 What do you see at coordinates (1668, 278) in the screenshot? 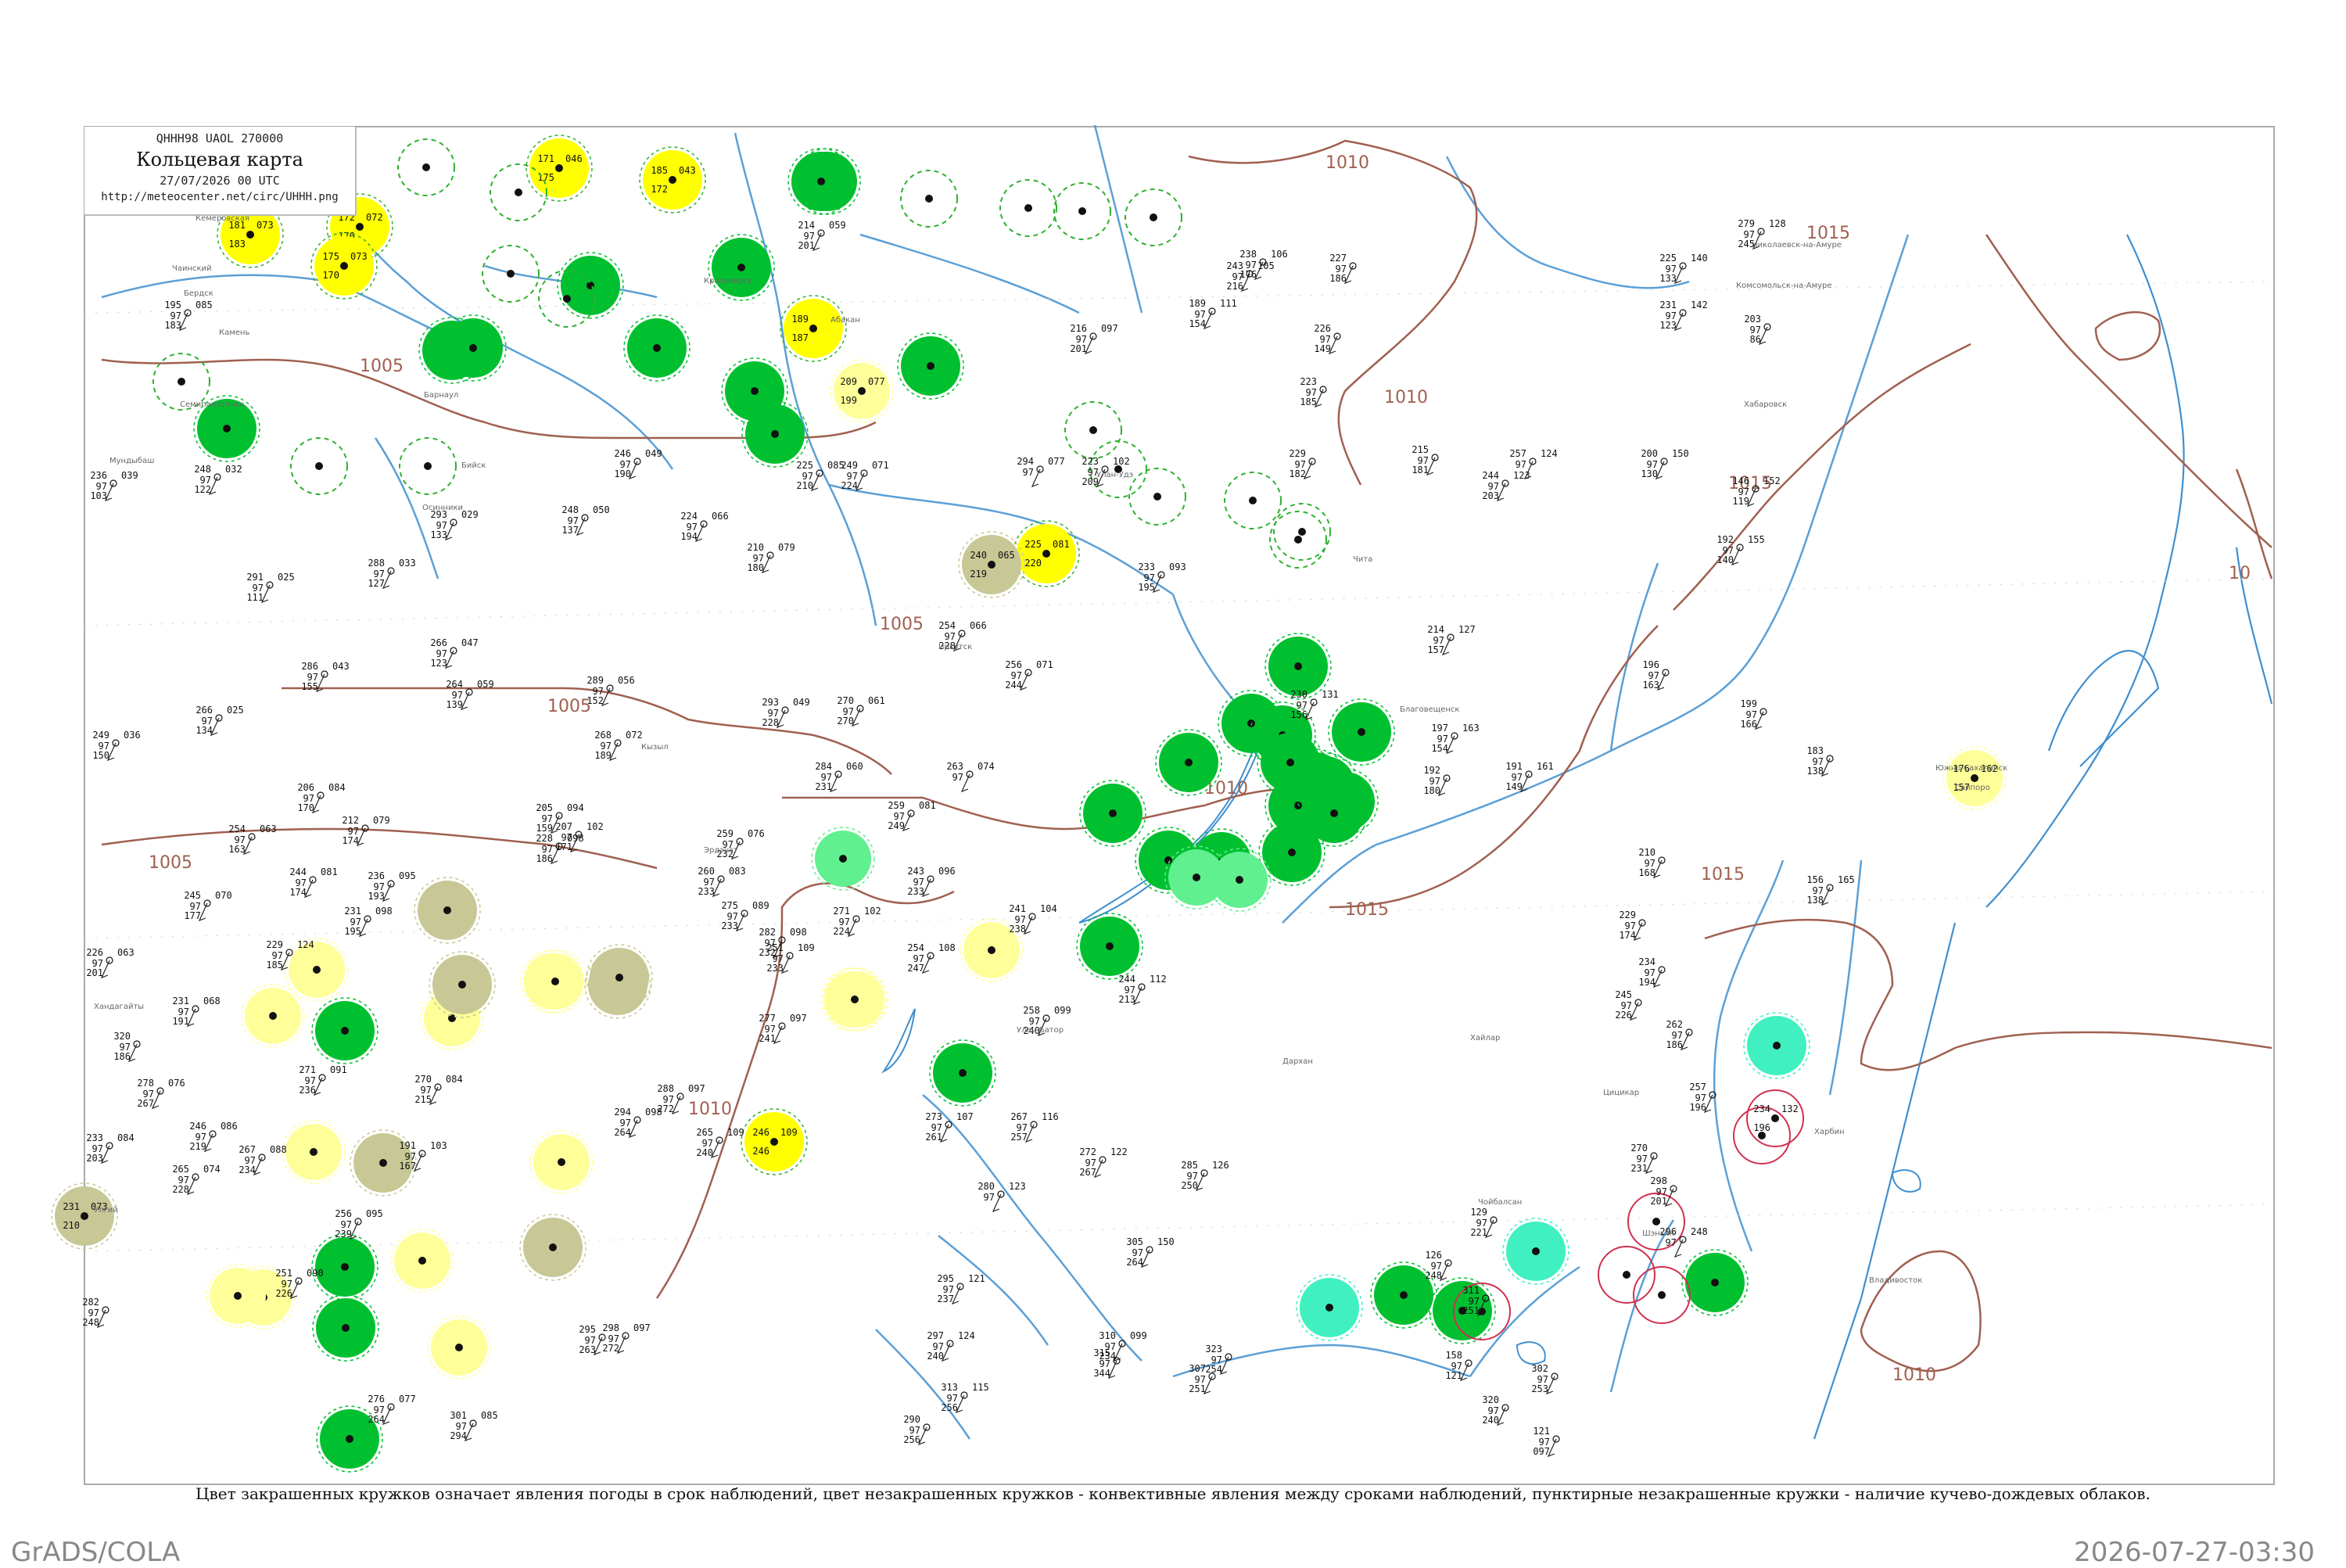
I see `dewpoint: 133` at bounding box center [1668, 278].